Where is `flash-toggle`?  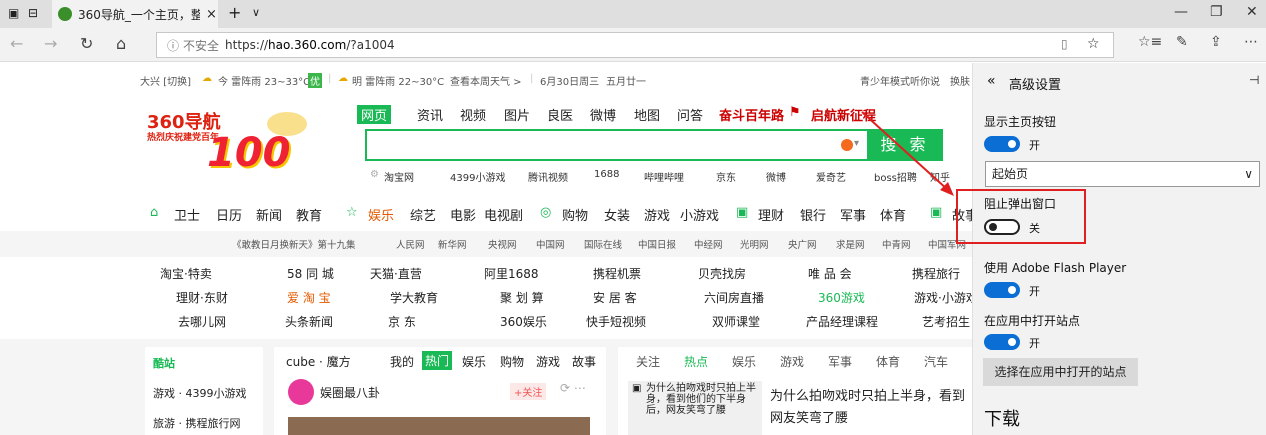
flash-toggle is located at coordinates (1002, 290).